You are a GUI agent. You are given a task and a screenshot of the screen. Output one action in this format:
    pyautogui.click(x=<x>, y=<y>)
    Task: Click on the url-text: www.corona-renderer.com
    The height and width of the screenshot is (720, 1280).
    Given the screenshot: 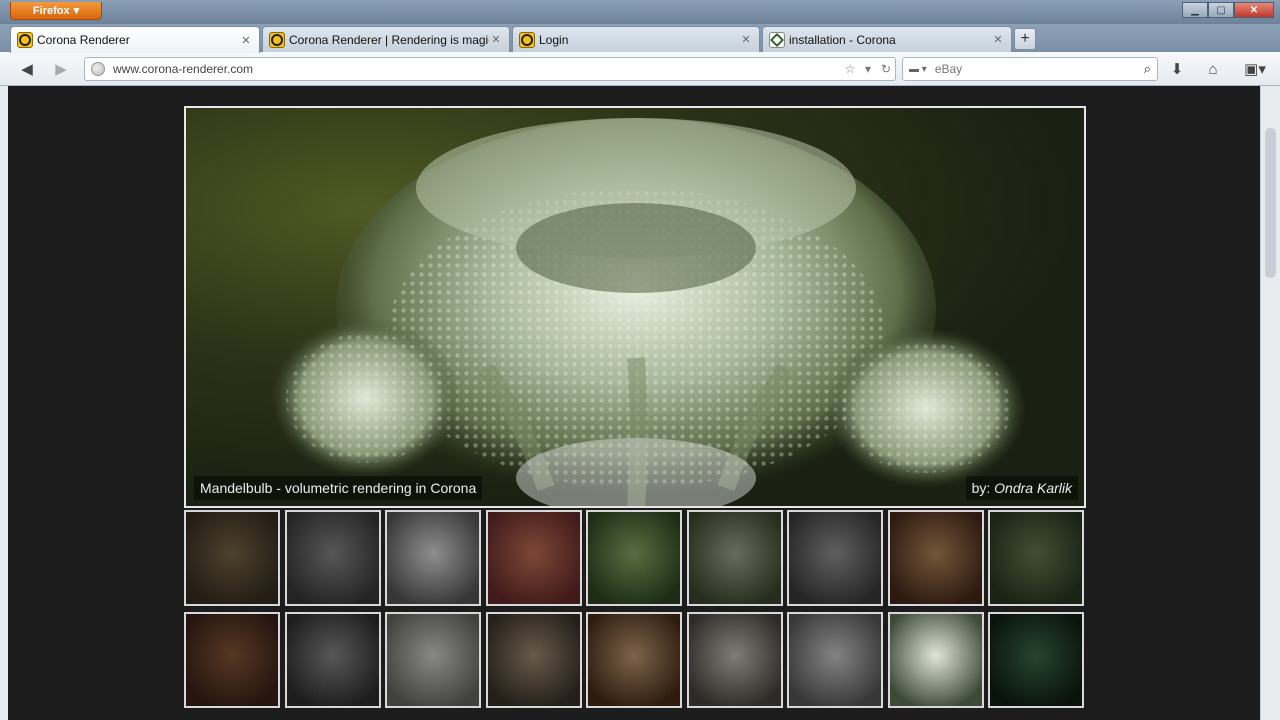 What is the action you would take?
    pyautogui.click(x=477, y=69)
    